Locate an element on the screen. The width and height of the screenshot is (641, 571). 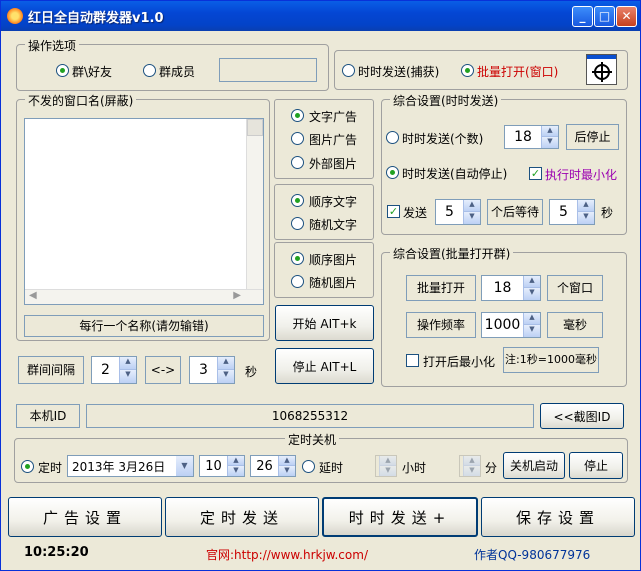
rand-text-radio is located at coordinates (297, 223).